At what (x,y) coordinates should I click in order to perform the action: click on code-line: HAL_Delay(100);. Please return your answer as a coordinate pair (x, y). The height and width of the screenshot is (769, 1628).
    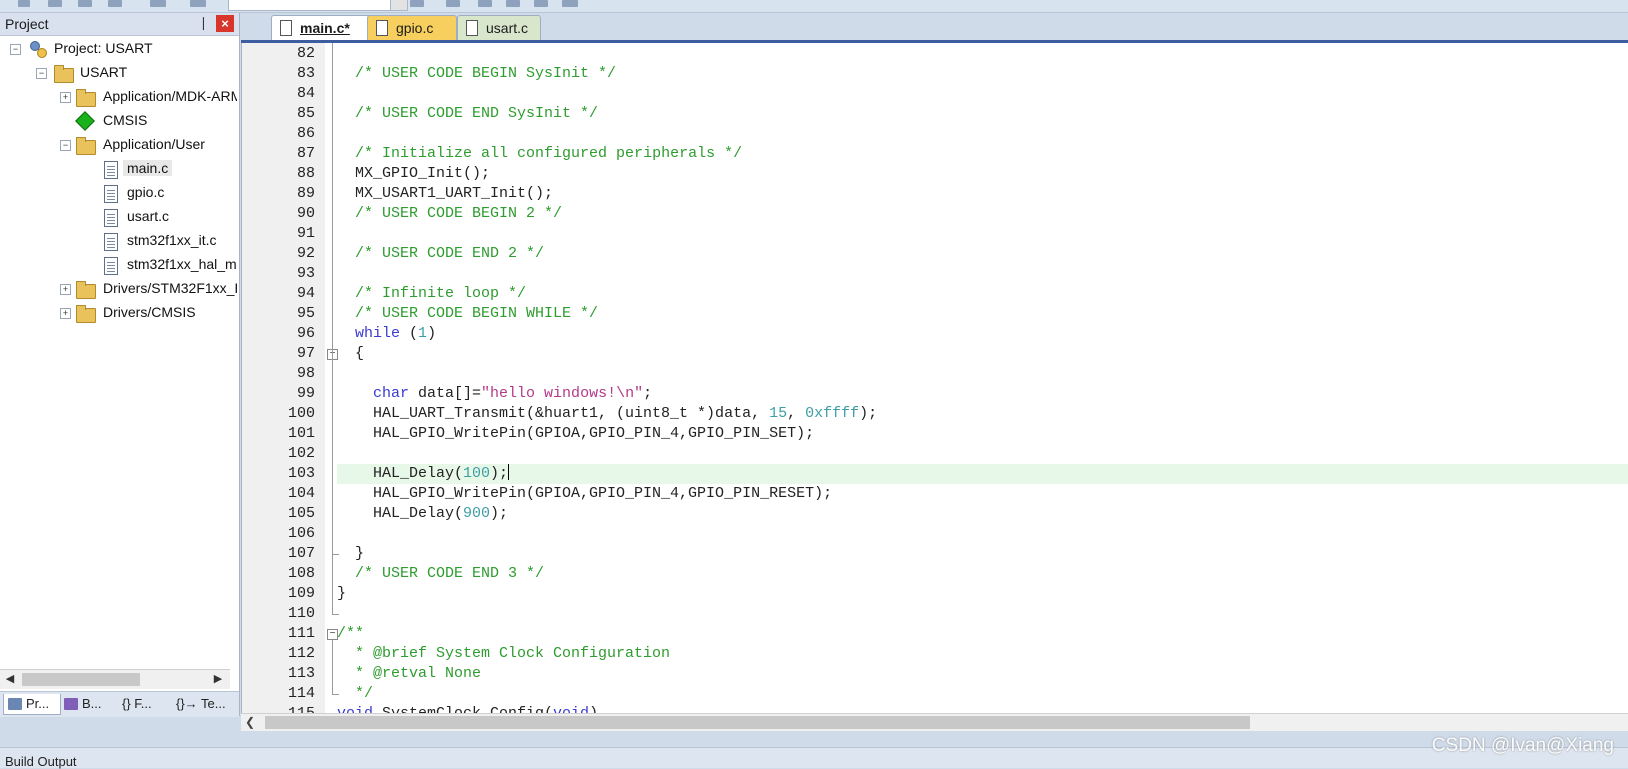
    Looking at the image, I should click on (982, 474).